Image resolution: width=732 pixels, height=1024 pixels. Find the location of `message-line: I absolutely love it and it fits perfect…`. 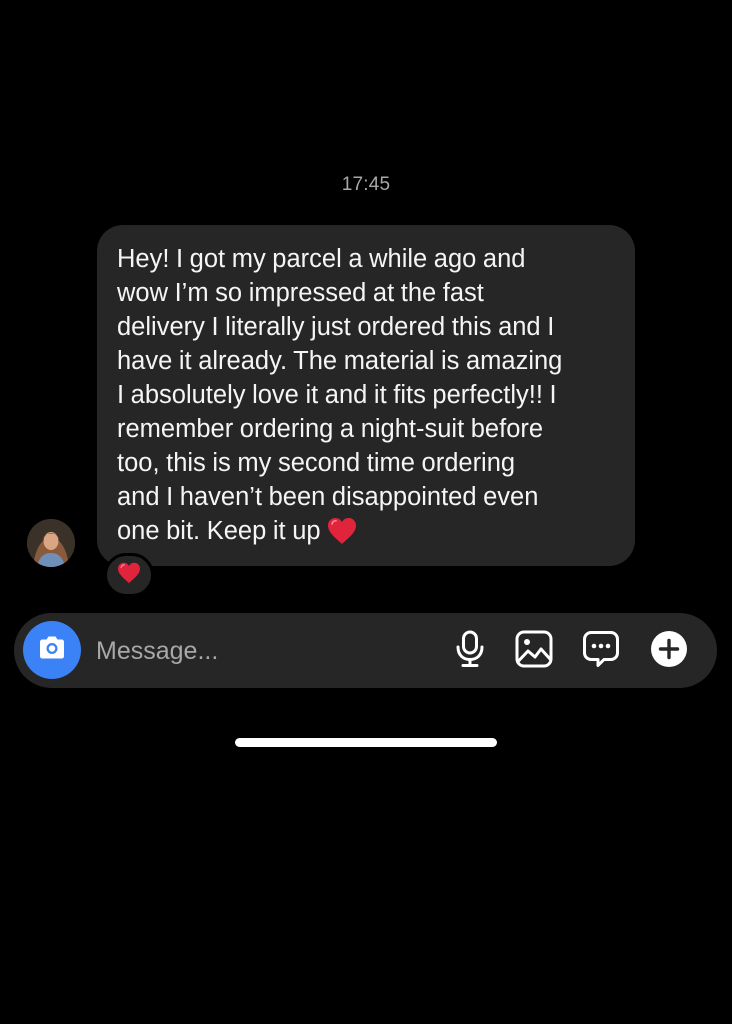

message-line: I absolutely love it and it fits perfect… is located at coordinates (337, 395).